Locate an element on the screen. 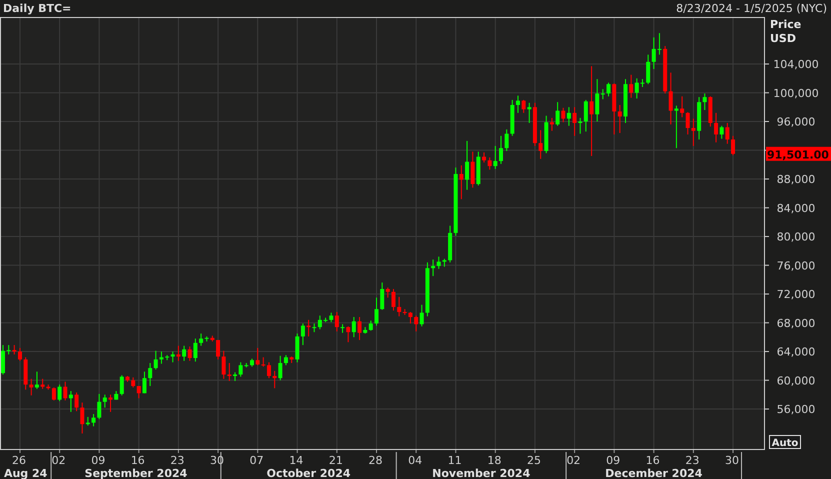  month-label: October 2024 is located at coordinates (308, 473).